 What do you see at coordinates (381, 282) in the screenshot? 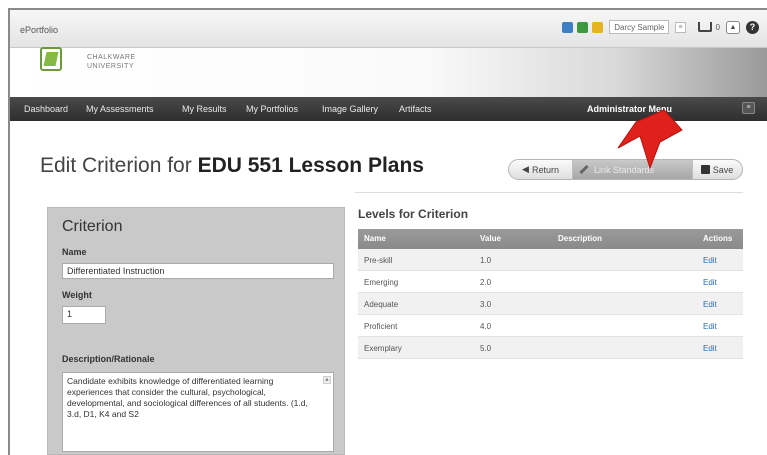
I see `level-name: Emerging` at bounding box center [381, 282].